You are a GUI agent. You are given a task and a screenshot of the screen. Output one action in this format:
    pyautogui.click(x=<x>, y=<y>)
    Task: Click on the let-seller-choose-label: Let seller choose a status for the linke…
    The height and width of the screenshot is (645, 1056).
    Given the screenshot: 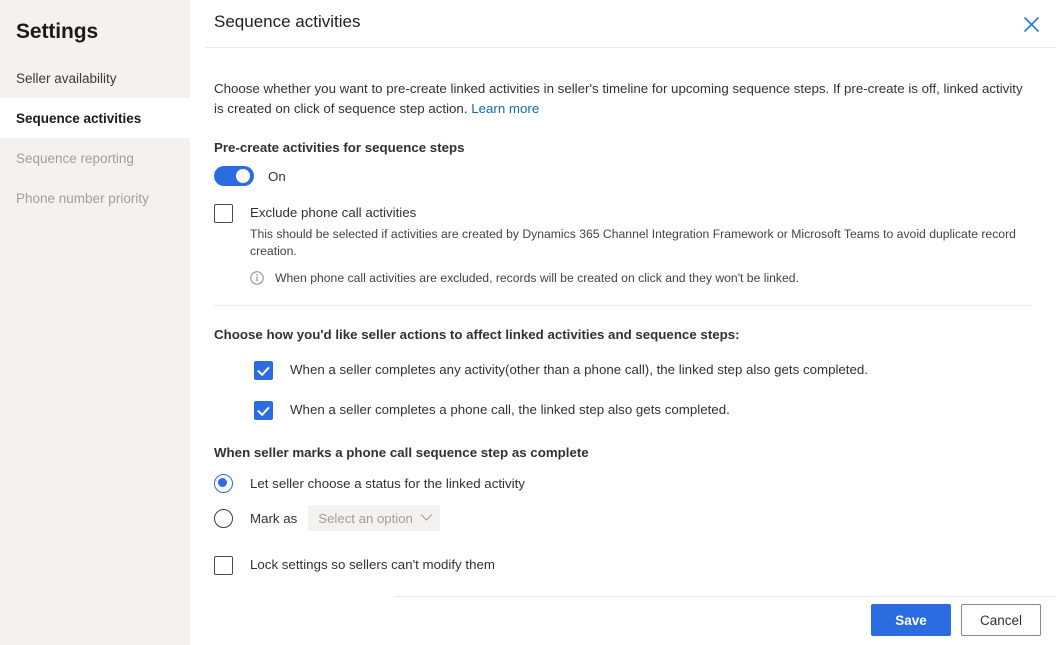 What is the action you would take?
    pyautogui.click(x=387, y=483)
    